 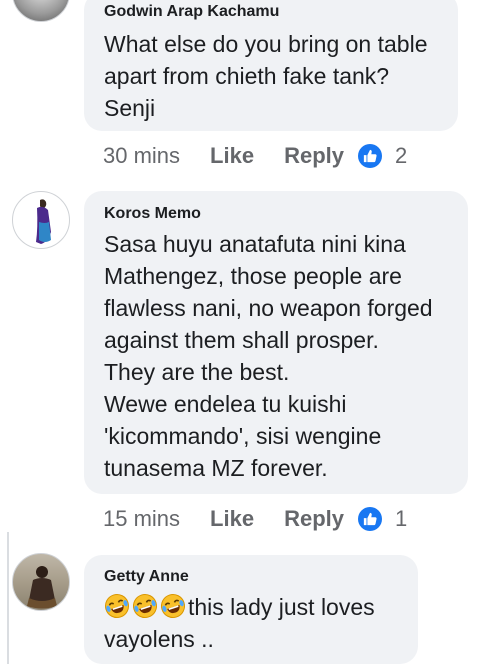 What do you see at coordinates (225, 404) in the screenshot?
I see `comment-line: Wewe endelea tu kuishi` at bounding box center [225, 404].